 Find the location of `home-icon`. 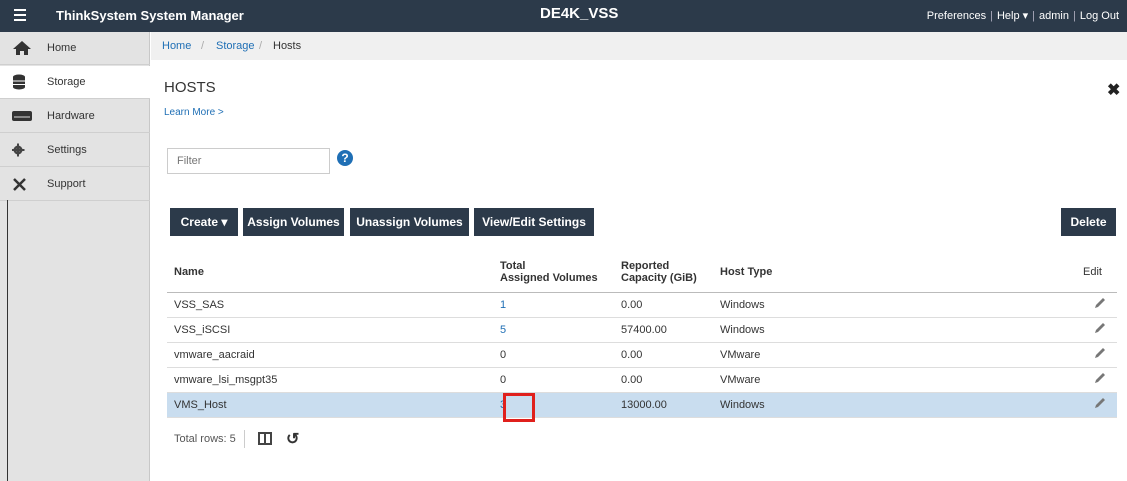

home-icon is located at coordinates (22, 48).